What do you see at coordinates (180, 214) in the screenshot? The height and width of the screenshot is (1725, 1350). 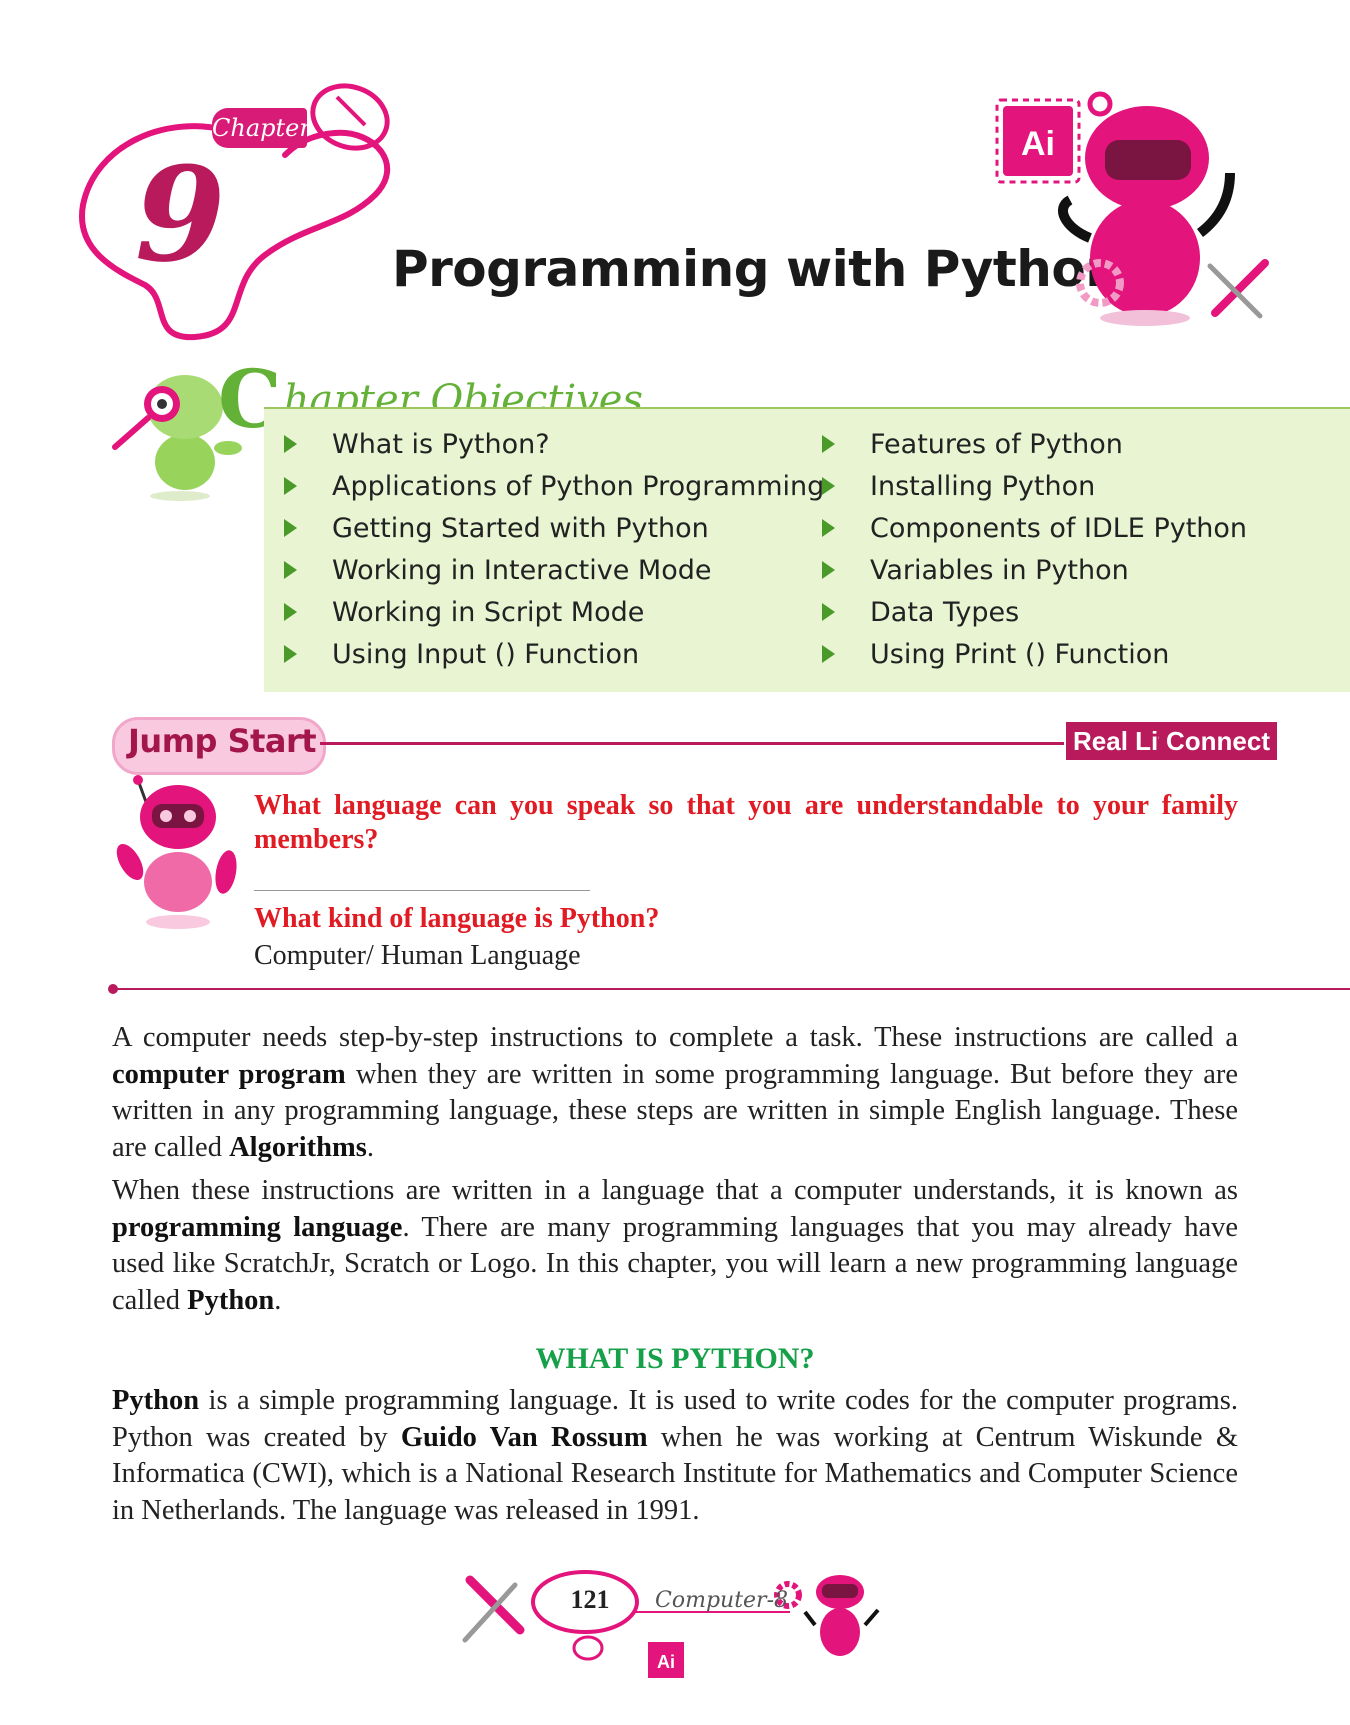 I see `chapter-number: 9` at bounding box center [180, 214].